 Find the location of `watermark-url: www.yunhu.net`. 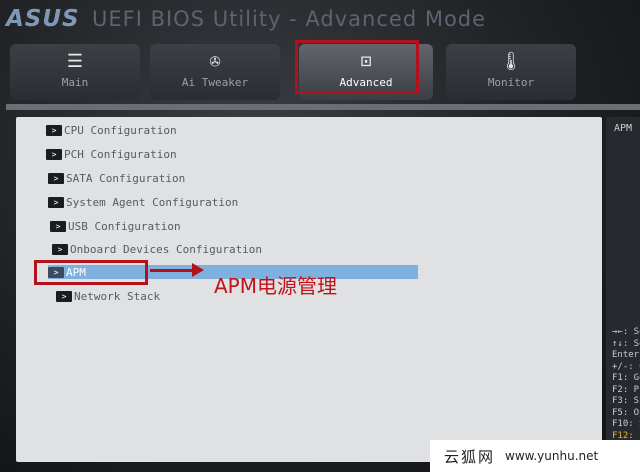

watermark-url: www.yunhu.net is located at coordinates (552, 456).